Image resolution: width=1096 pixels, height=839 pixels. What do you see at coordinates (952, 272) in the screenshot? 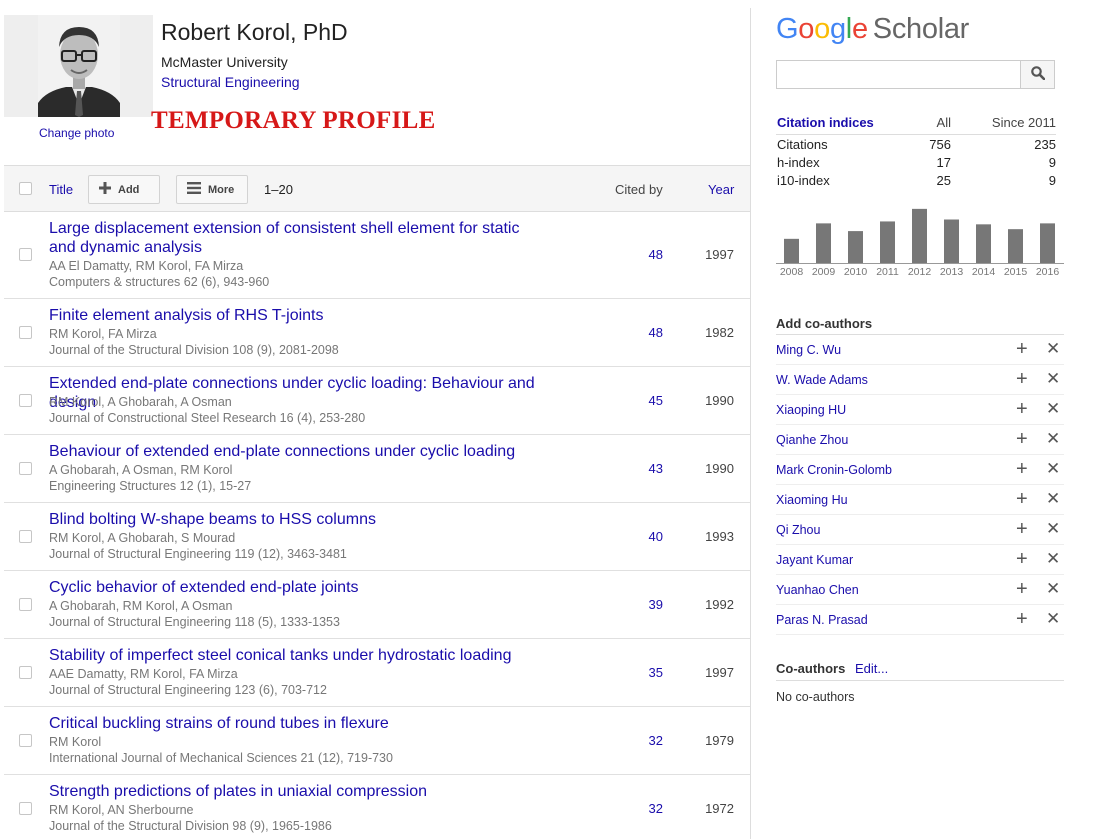
I see `chart-tick-label: 2013` at bounding box center [952, 272].